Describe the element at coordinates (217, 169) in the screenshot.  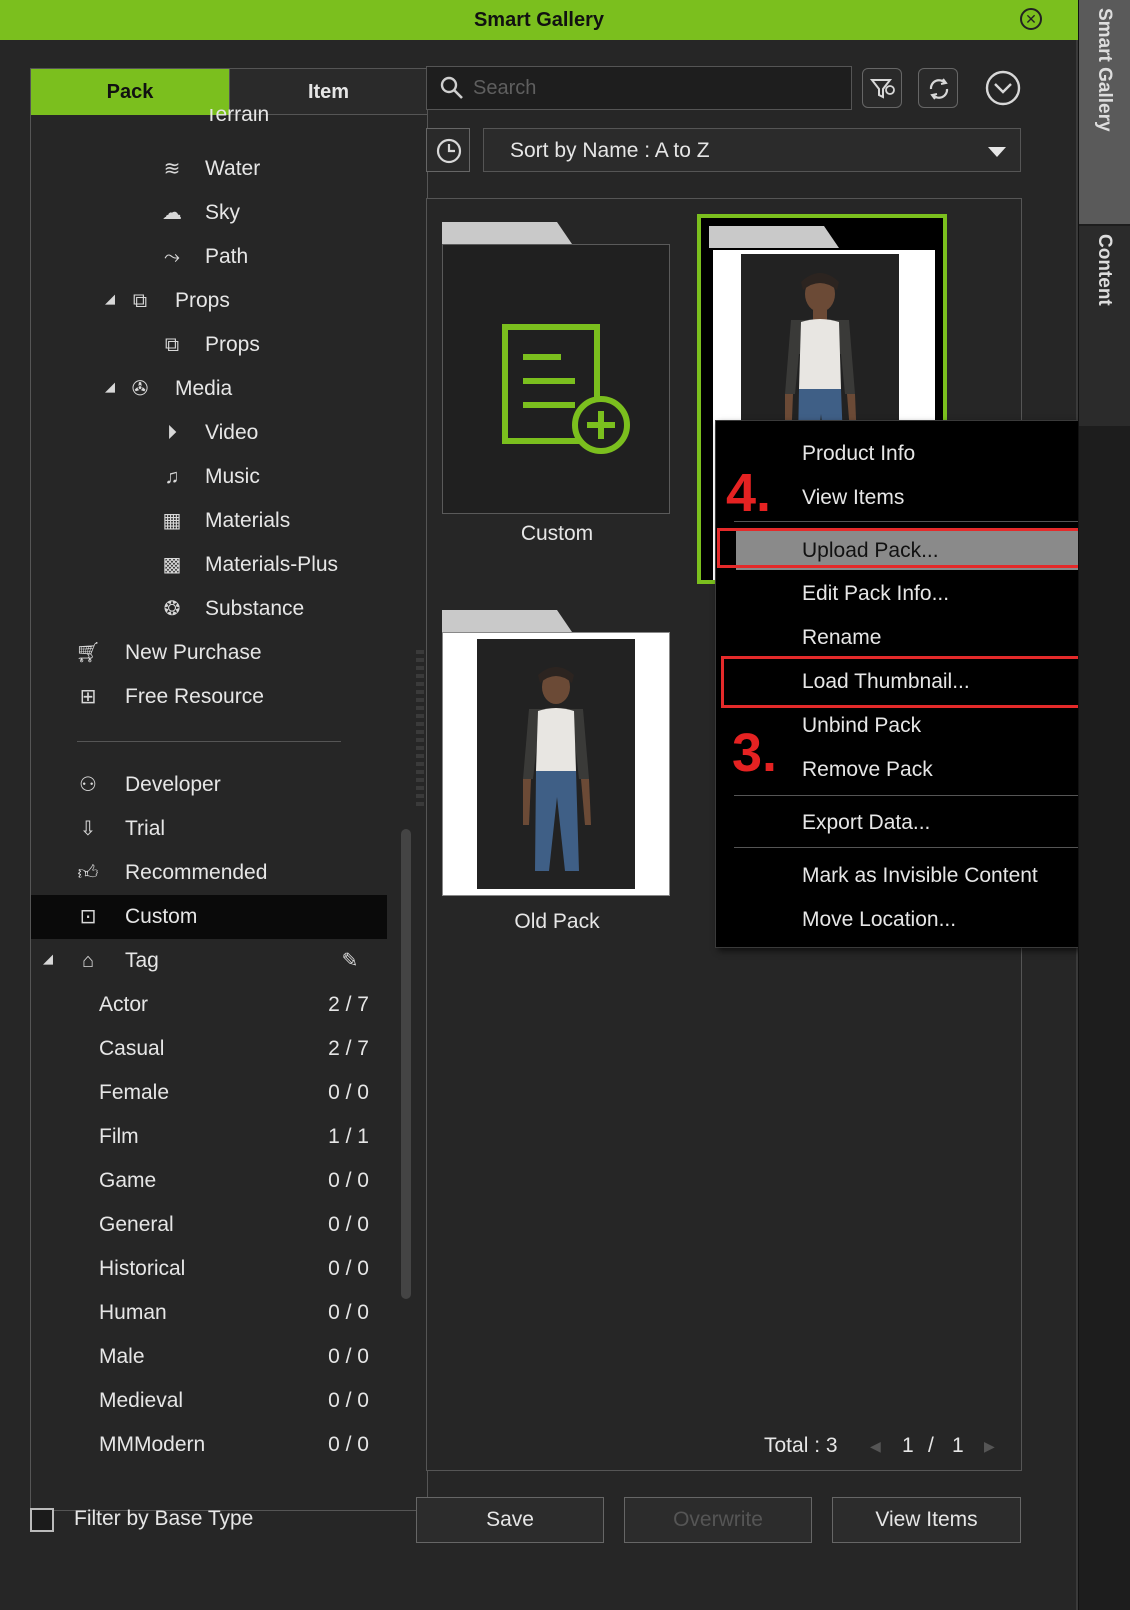
I see `tree-item-water: ≋ Water` at that location.